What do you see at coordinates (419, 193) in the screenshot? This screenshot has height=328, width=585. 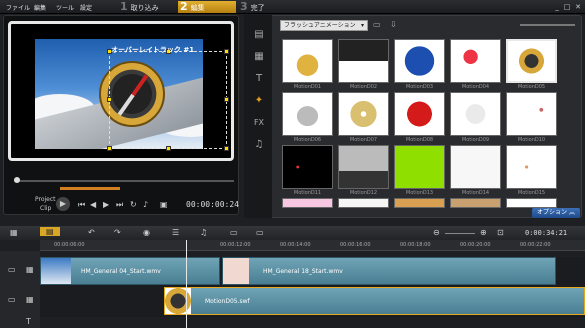 I see `thumbnail-caption: MotionD13` at bounding box center [419, 193].